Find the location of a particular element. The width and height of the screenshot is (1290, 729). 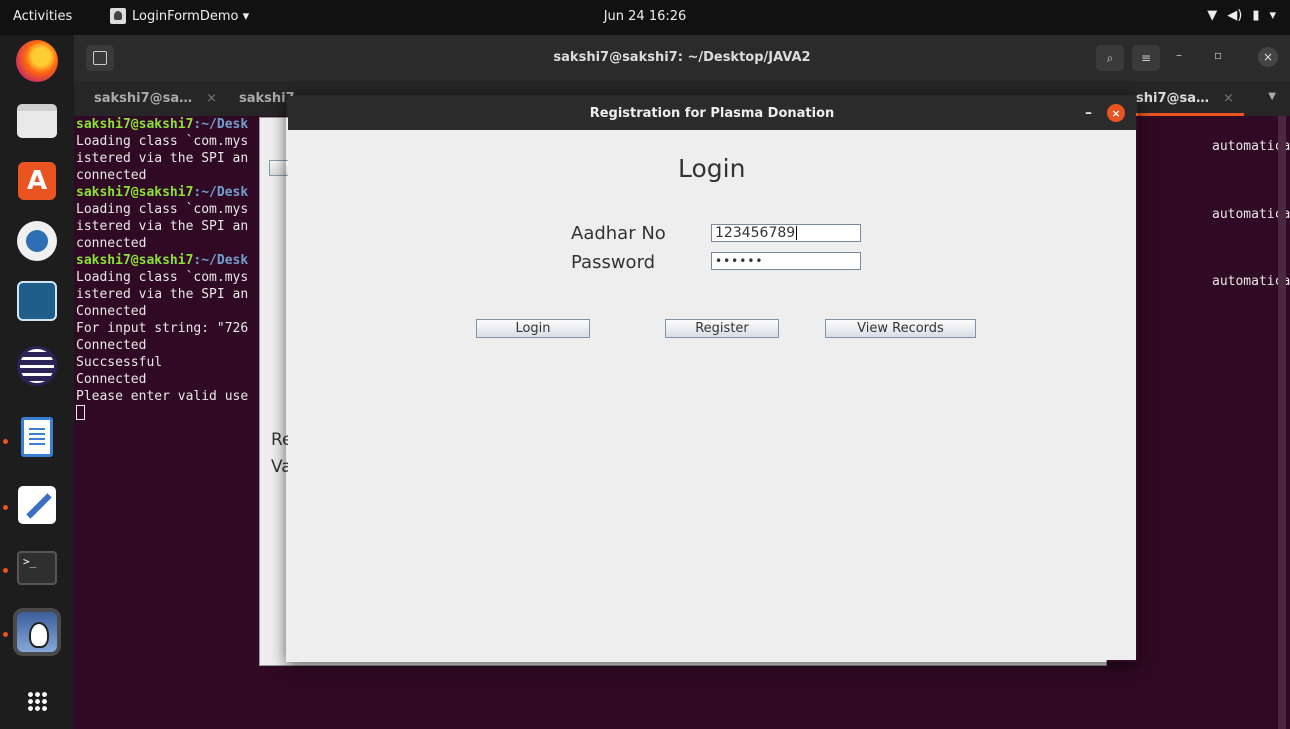

dock-writer is located at coordinates (37, 437).